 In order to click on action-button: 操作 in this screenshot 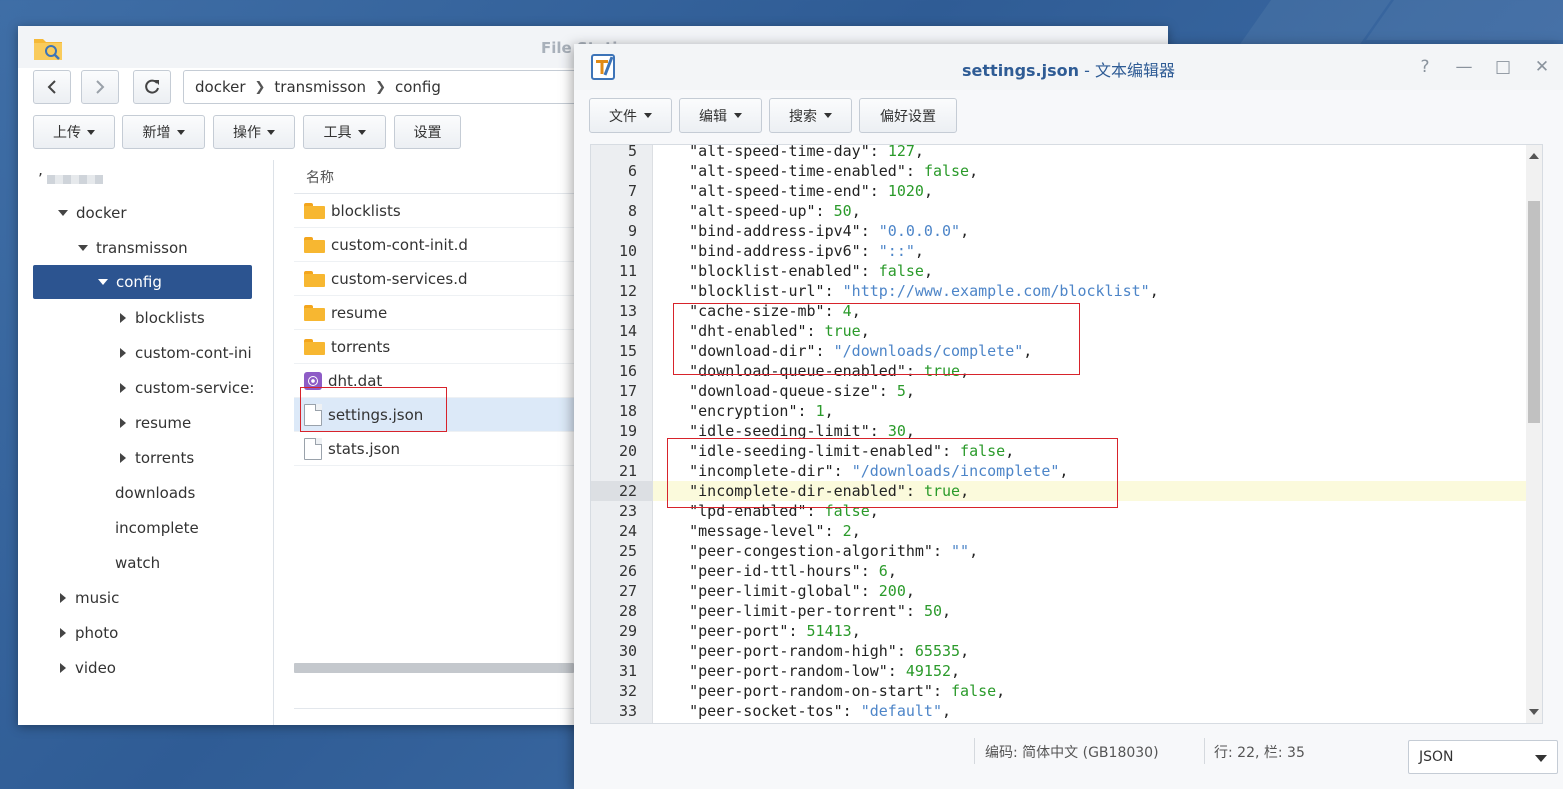, I will do `click(254, 132)`.